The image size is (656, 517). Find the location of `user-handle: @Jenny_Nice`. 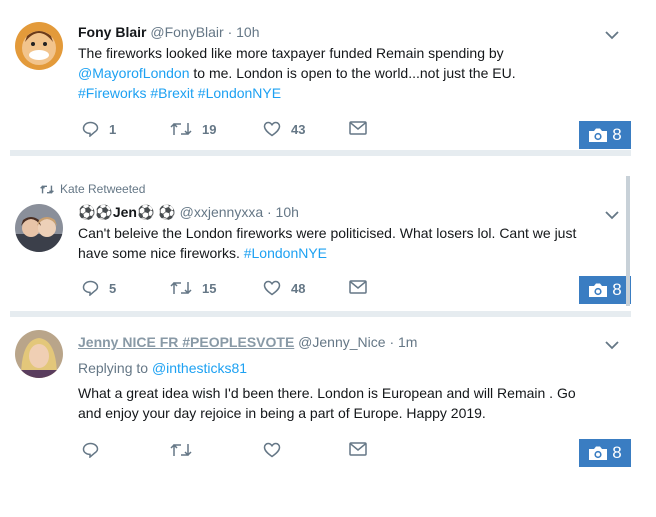

user-handle: @Jenny_Nice is located at coordinates (341, 342).